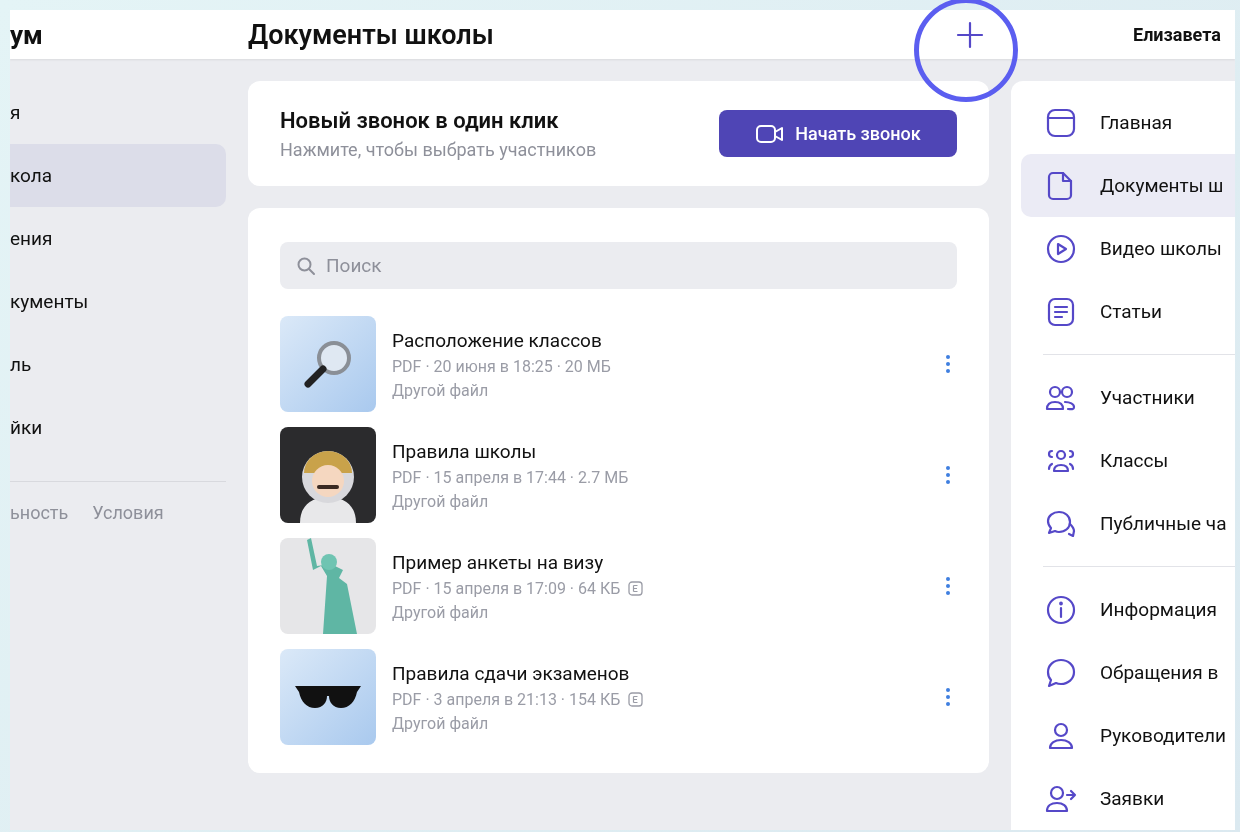 The width and height of the screenshot is (1240, 832). I want to click on call-subtitle: Нажмите, чтобы выбрать участников, so click(438, 149).